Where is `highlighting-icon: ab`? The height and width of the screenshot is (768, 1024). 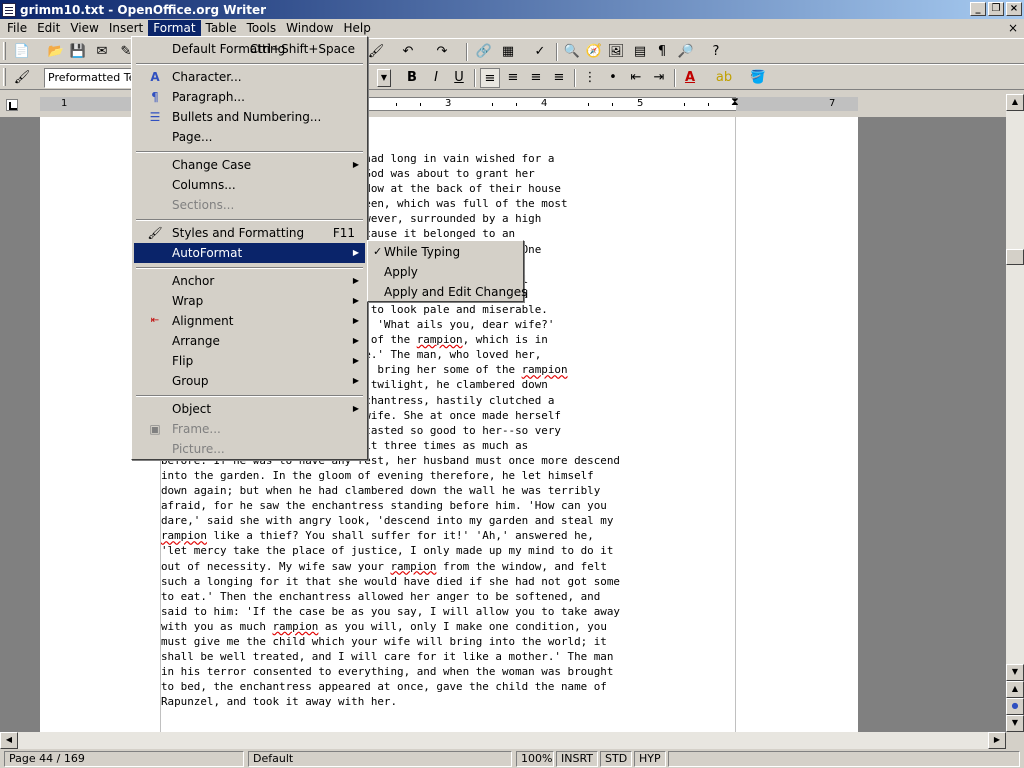 highlighting-icon: ab is located at coordinates (724, 78).